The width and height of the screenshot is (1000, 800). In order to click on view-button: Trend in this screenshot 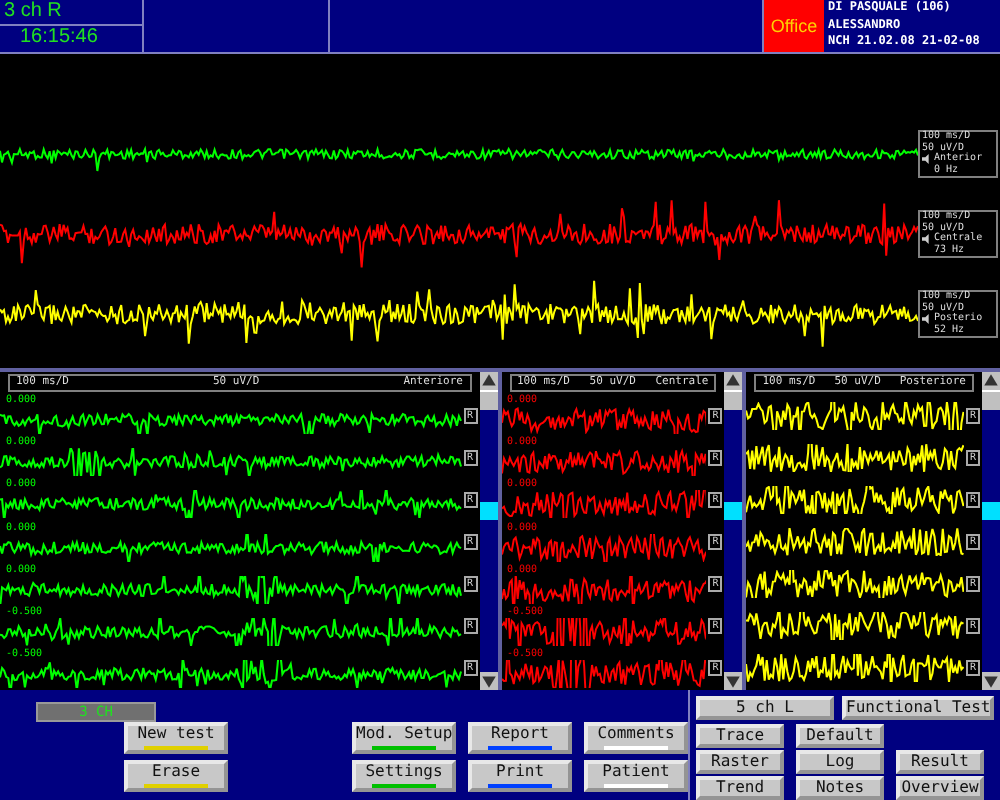, I will do `click(740, 788)`.